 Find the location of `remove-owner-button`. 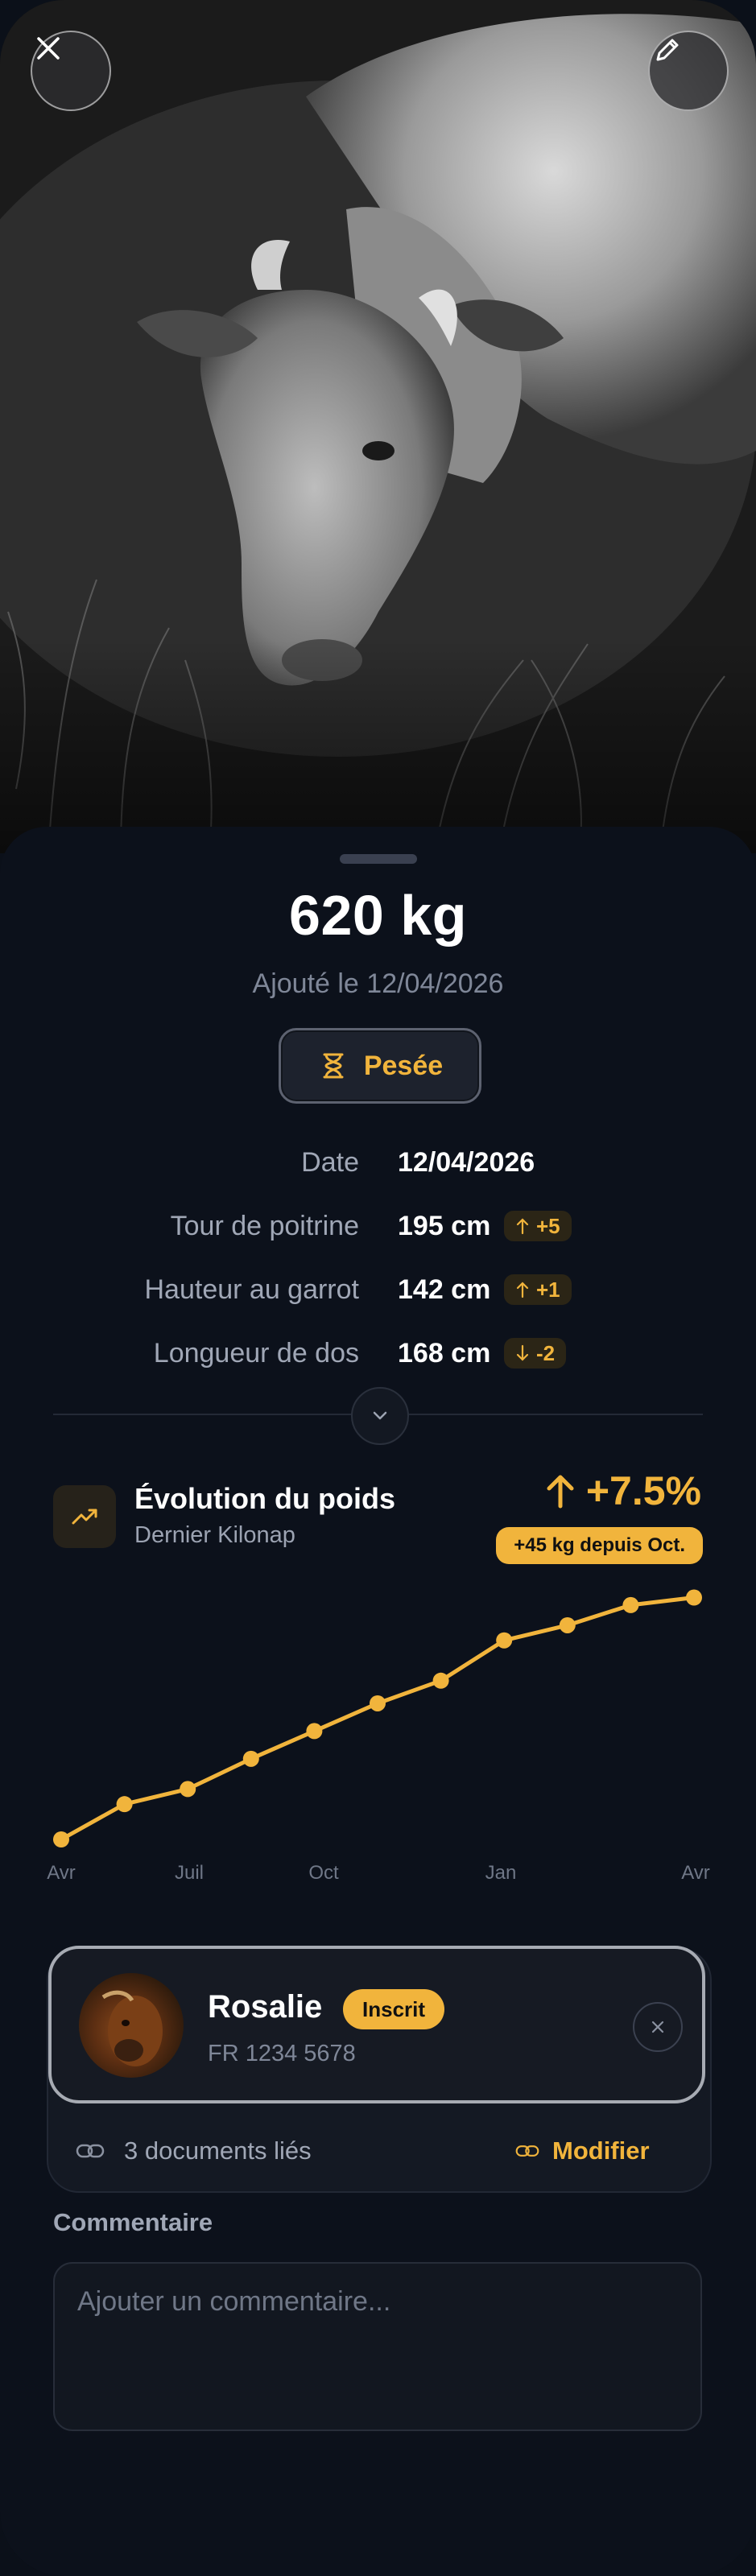

remove-owner-button is located at coordinates (658, 2027).